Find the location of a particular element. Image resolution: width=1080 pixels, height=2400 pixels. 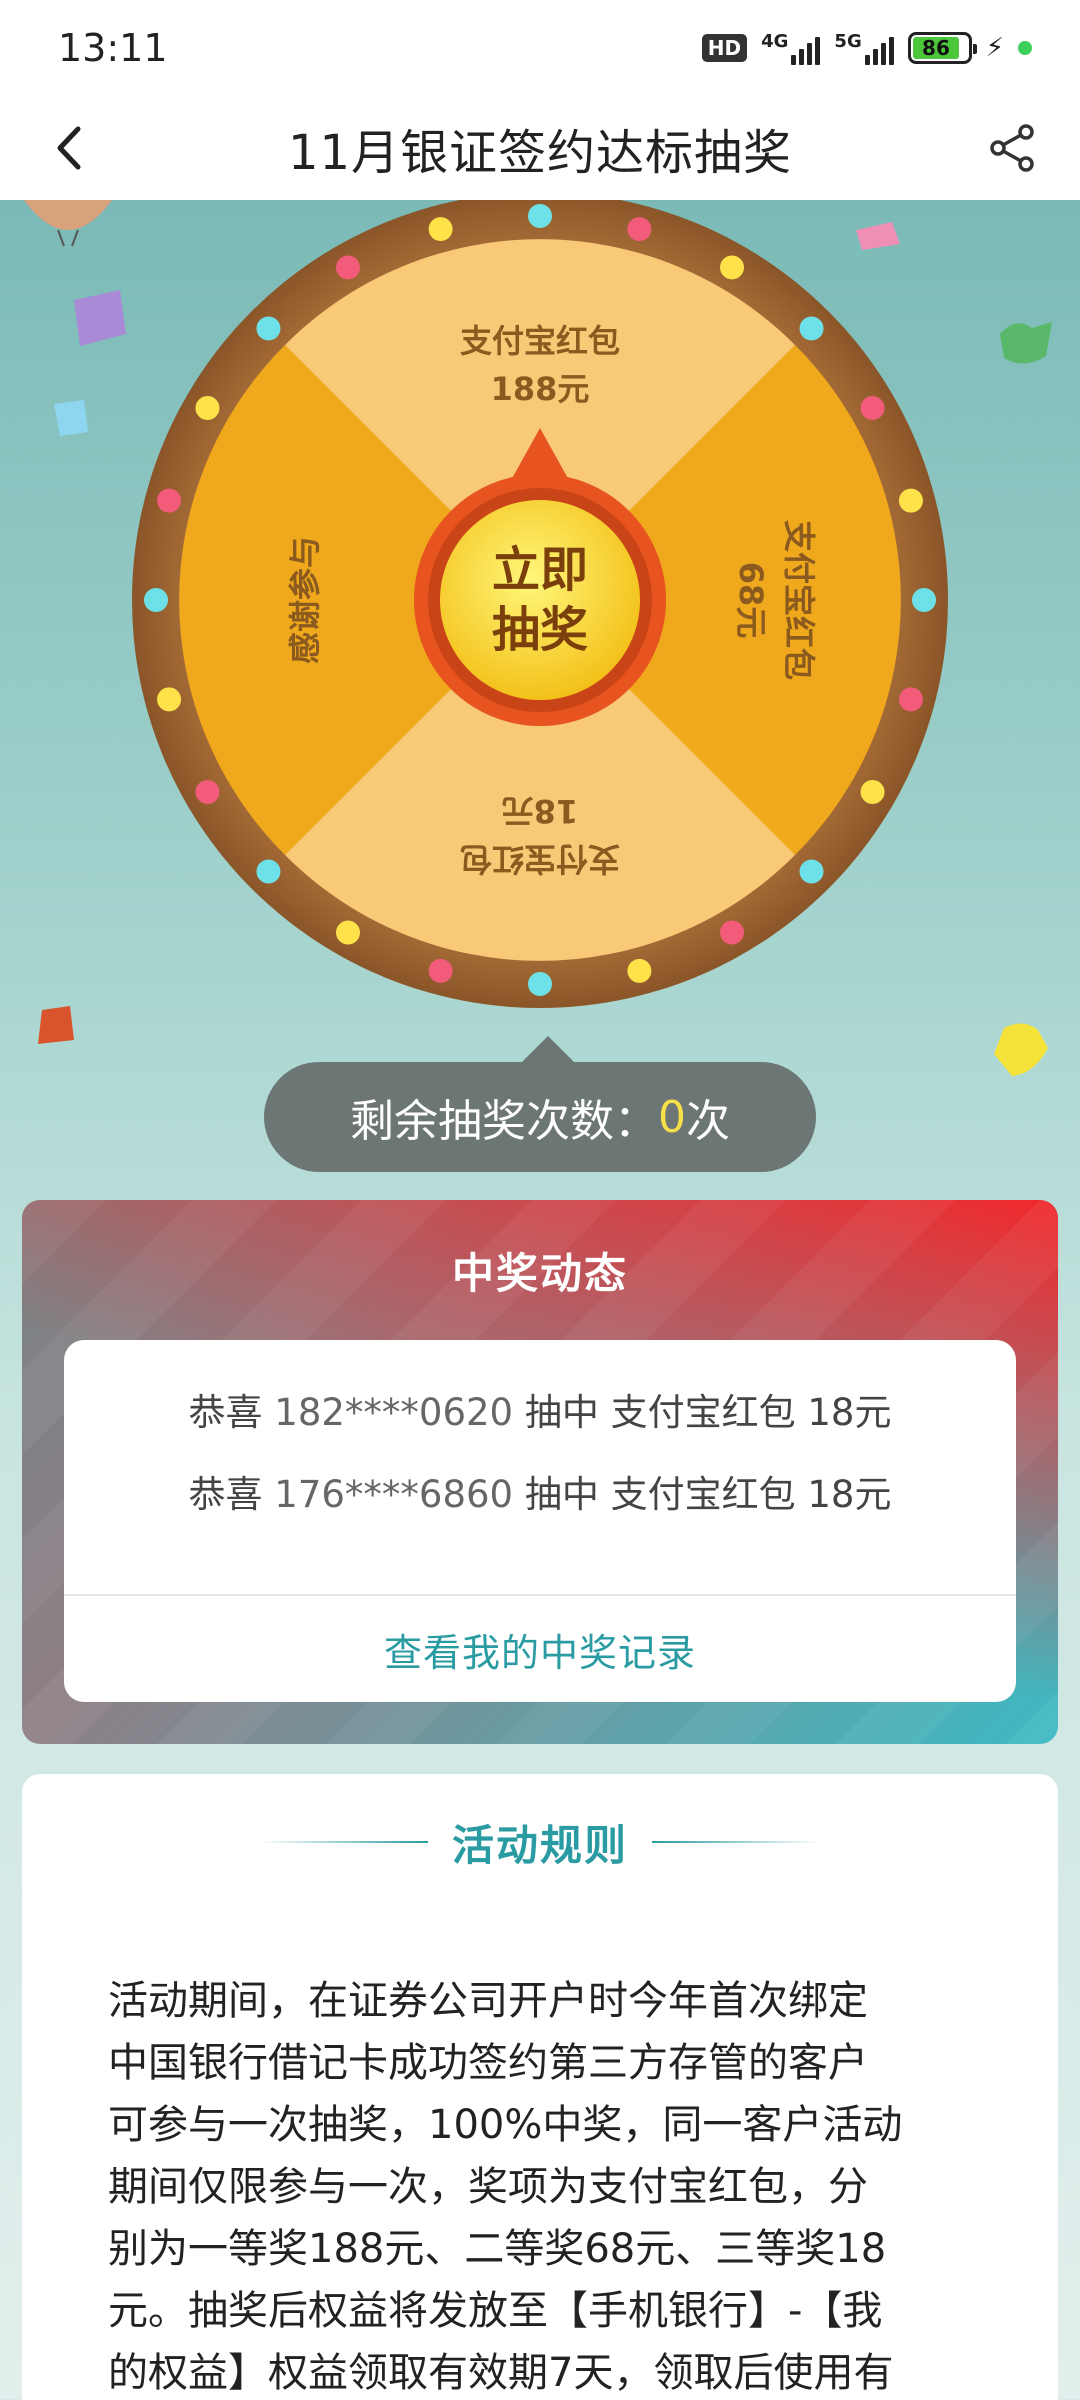

hd-icon: HD is located at coordinates (724, 48).